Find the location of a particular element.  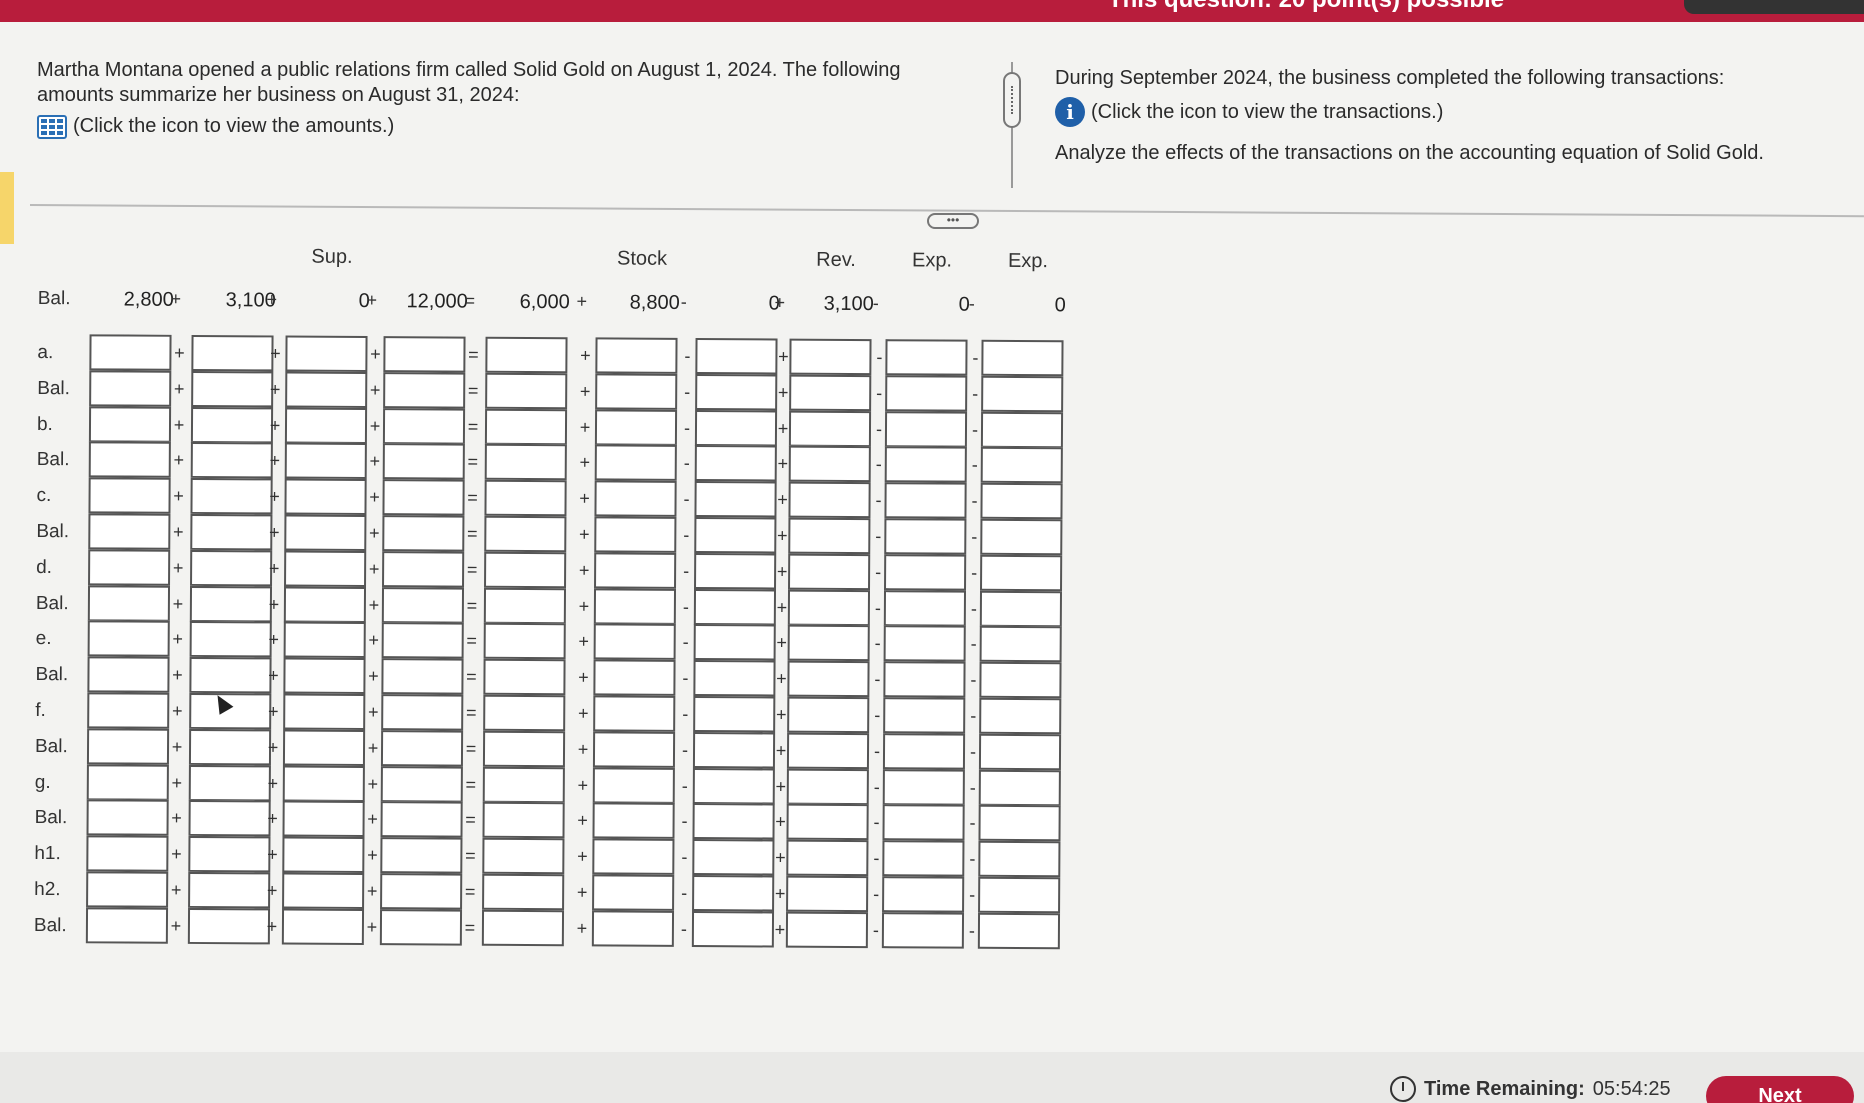

grid-table-icon is located at coordinates (52, 126).